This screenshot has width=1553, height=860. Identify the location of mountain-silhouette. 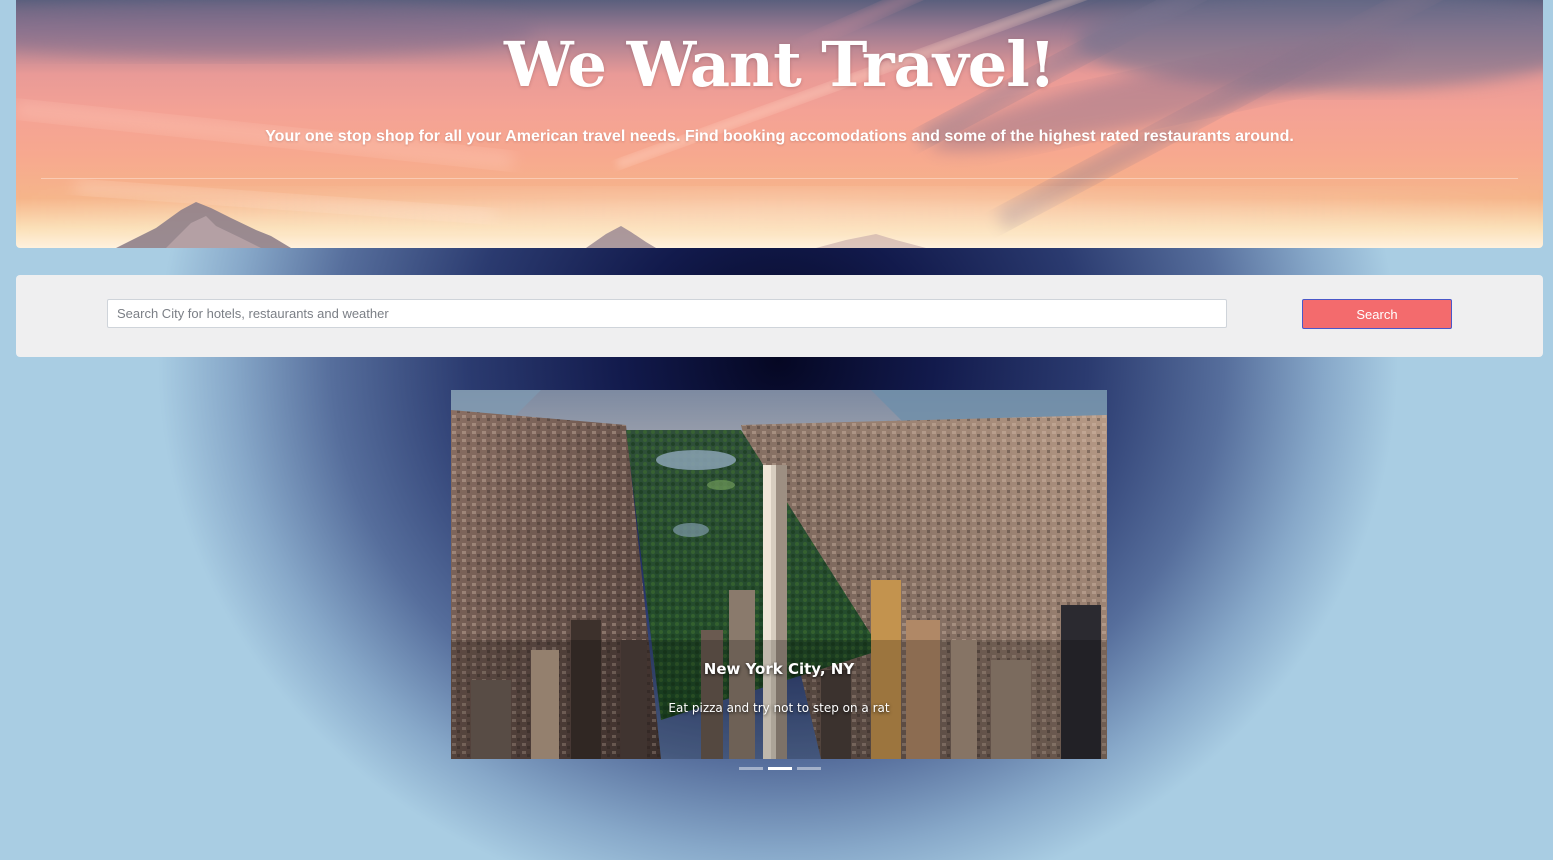
(521, 225).